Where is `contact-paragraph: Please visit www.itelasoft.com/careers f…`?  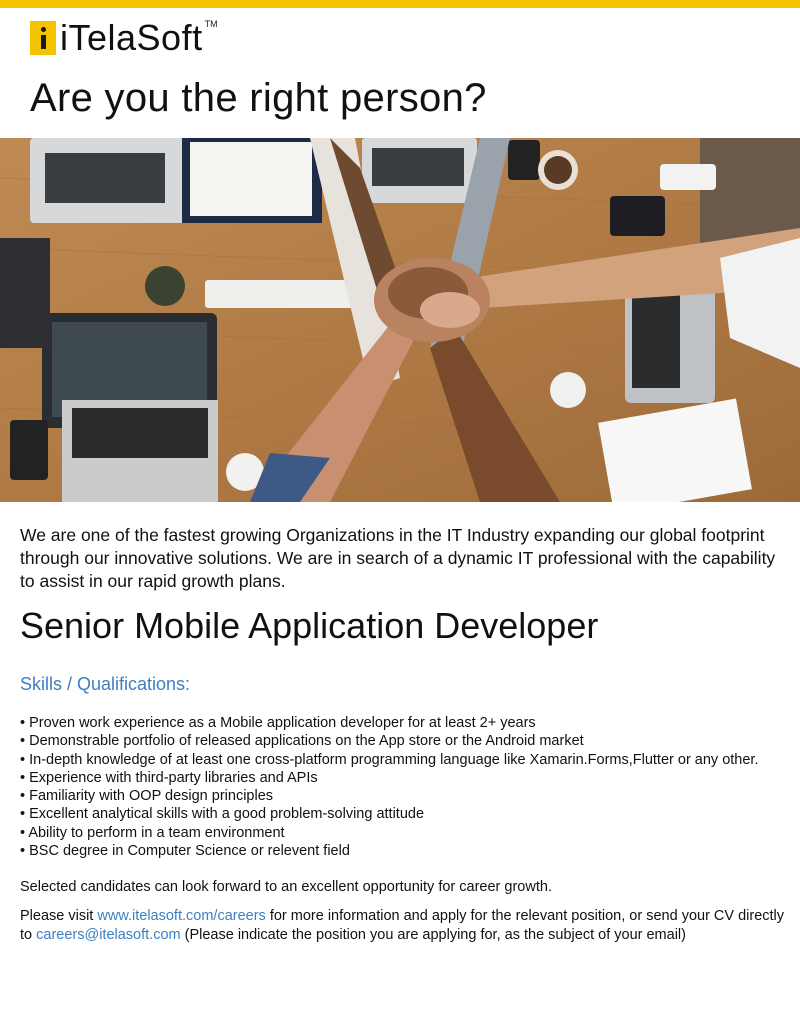 contact-paragraph: Please visit www.itelasoft.com/careers f… is located at coordinates (405, 926).